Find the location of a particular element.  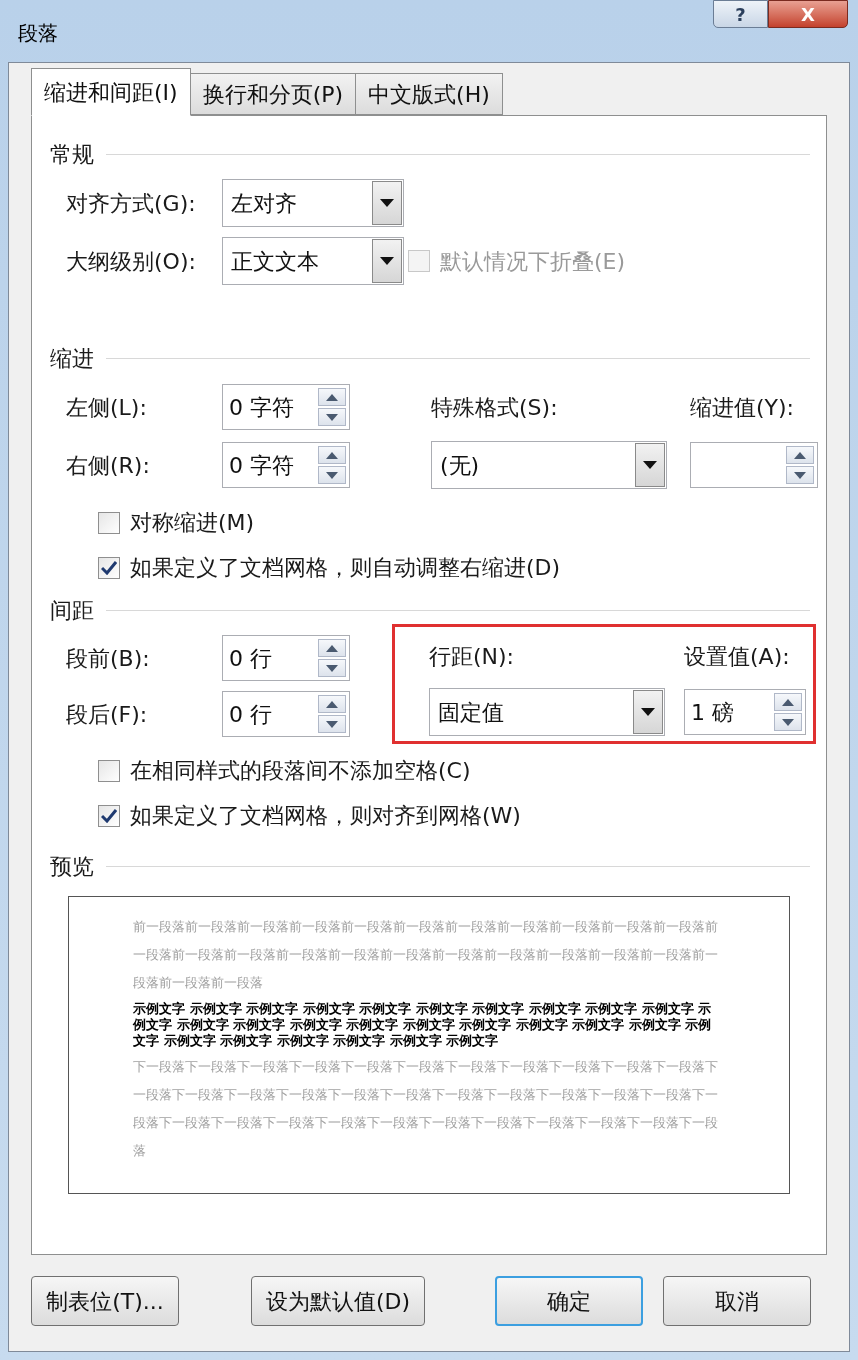

tab: 缩进和间距(I) is located at coordinates (111, 92).